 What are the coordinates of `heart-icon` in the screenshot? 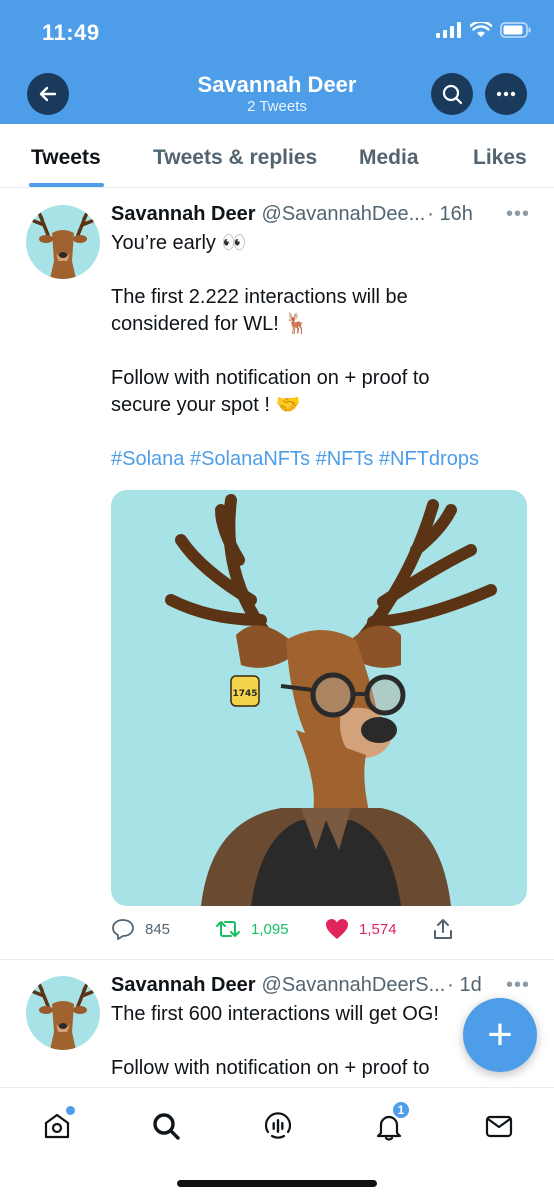 It's located at (337, 929).